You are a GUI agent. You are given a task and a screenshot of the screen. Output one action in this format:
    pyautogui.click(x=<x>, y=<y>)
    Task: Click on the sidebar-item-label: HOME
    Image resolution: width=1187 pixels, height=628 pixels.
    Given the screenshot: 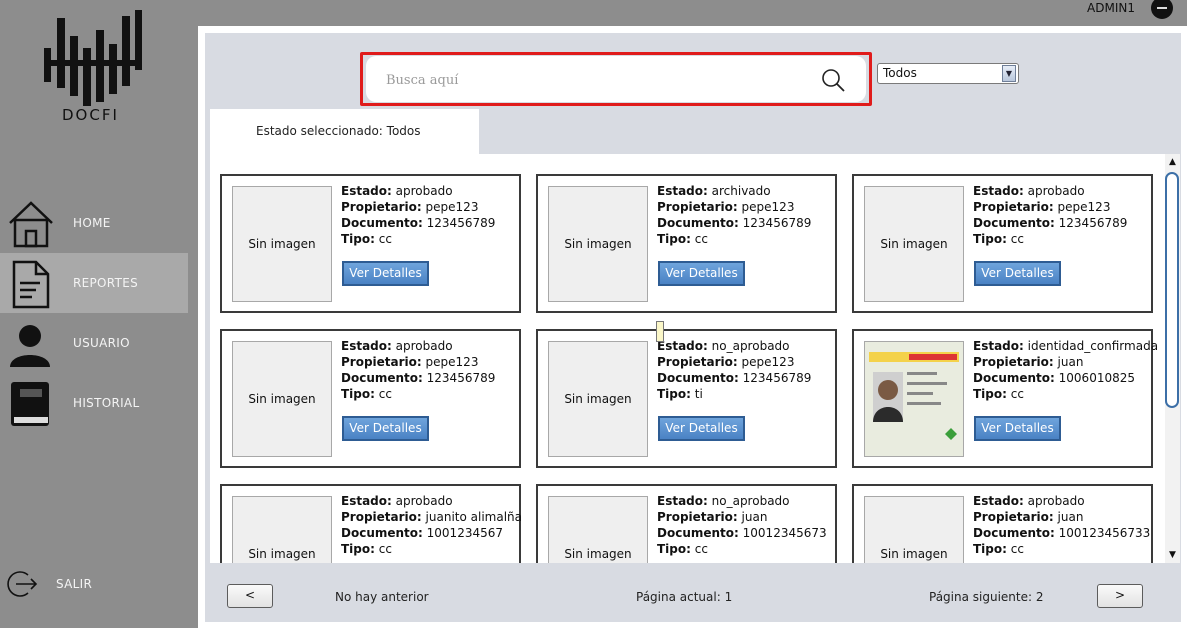 What is the action you would take?
    pyautogui.click(x=92, y=223)
    